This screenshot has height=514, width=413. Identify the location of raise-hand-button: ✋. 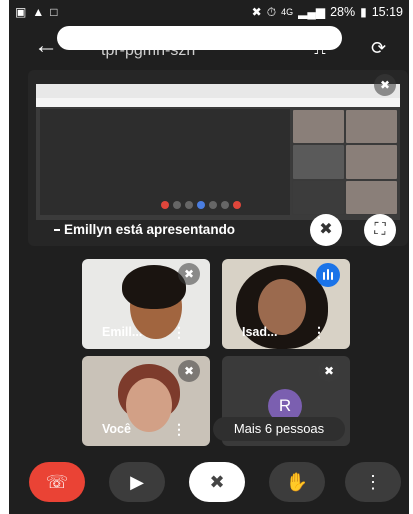
(297, 482).